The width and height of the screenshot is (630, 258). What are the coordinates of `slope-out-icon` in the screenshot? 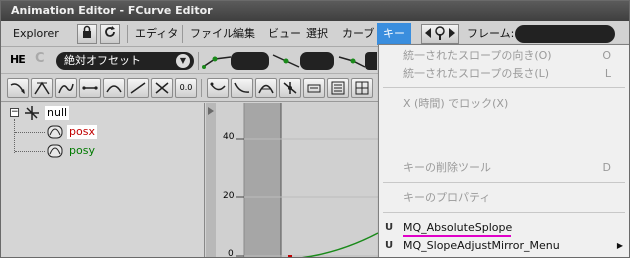 It's located at (352, 61).